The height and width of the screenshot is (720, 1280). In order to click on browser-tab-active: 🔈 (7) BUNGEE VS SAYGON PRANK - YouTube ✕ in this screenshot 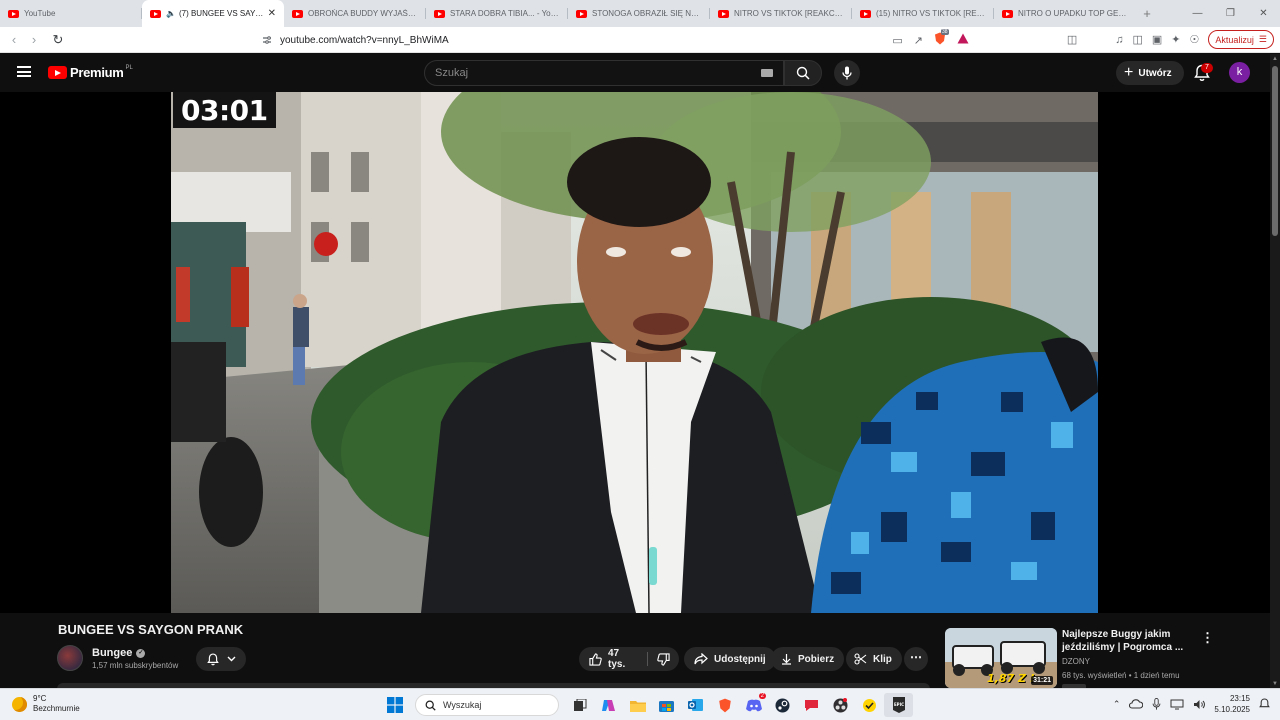, I will do `click(213, 13)`.